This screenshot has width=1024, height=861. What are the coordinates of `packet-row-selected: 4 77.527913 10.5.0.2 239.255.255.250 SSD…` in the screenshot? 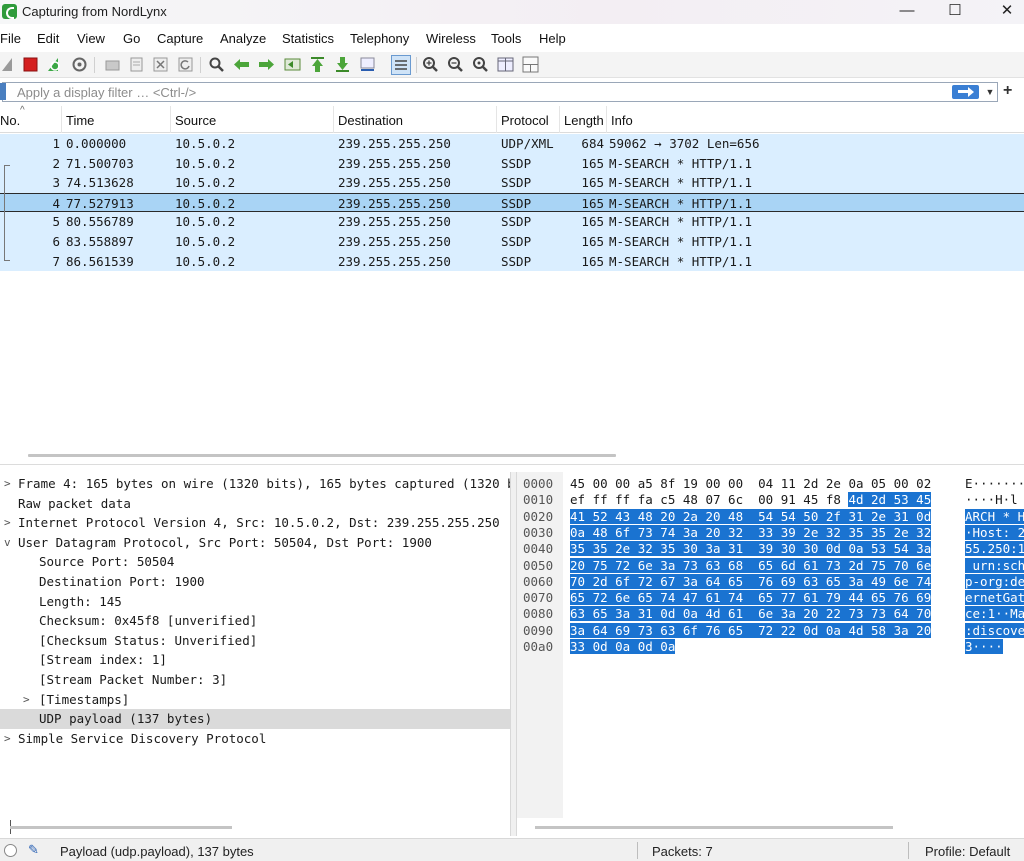 It's located at (512, 202).